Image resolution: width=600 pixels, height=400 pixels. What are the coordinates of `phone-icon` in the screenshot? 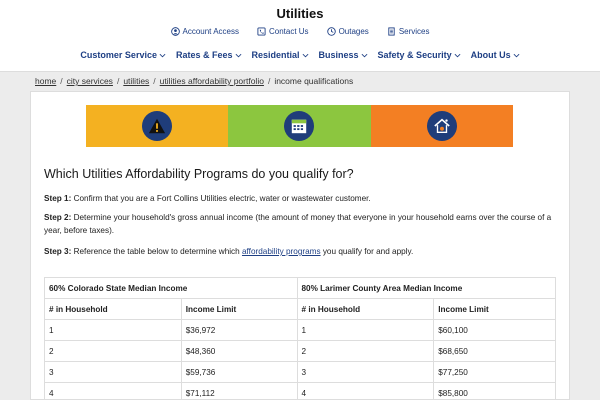 It's located at (261, 31).